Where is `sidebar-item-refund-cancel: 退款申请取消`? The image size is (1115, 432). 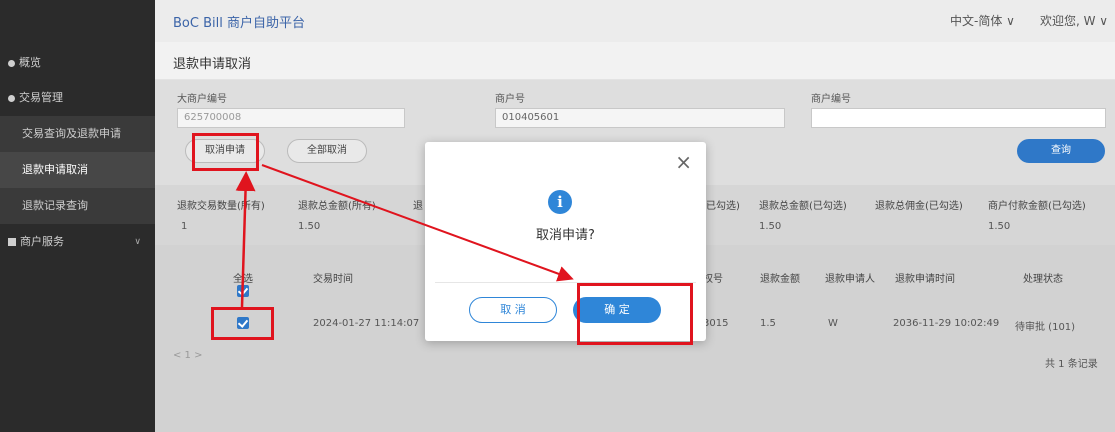
sidebar-item-refund-cancel: 退款申请取消 is located at coordinates (77, 170).